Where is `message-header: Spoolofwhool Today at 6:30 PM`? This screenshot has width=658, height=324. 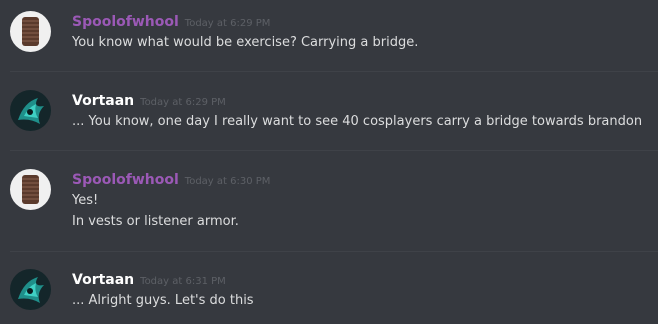
message-header: Spoolofwhool Today at 6:30 PM is located at coordinates (171, 179).